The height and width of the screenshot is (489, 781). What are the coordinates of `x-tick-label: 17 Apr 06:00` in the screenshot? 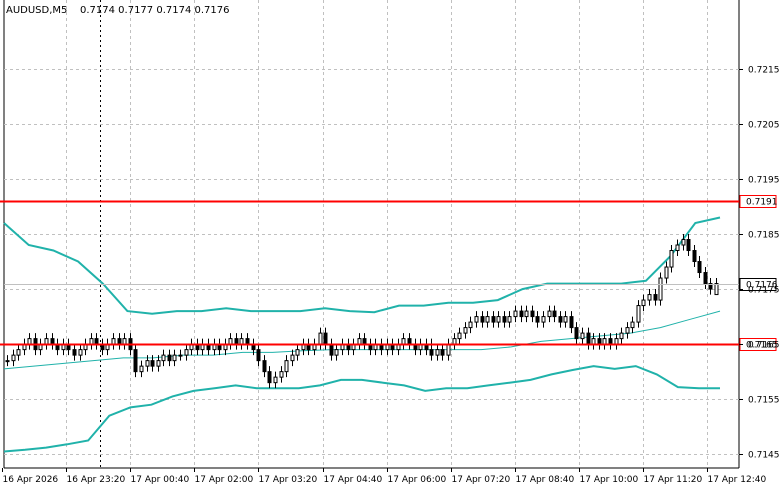 It's located at (417, 480).